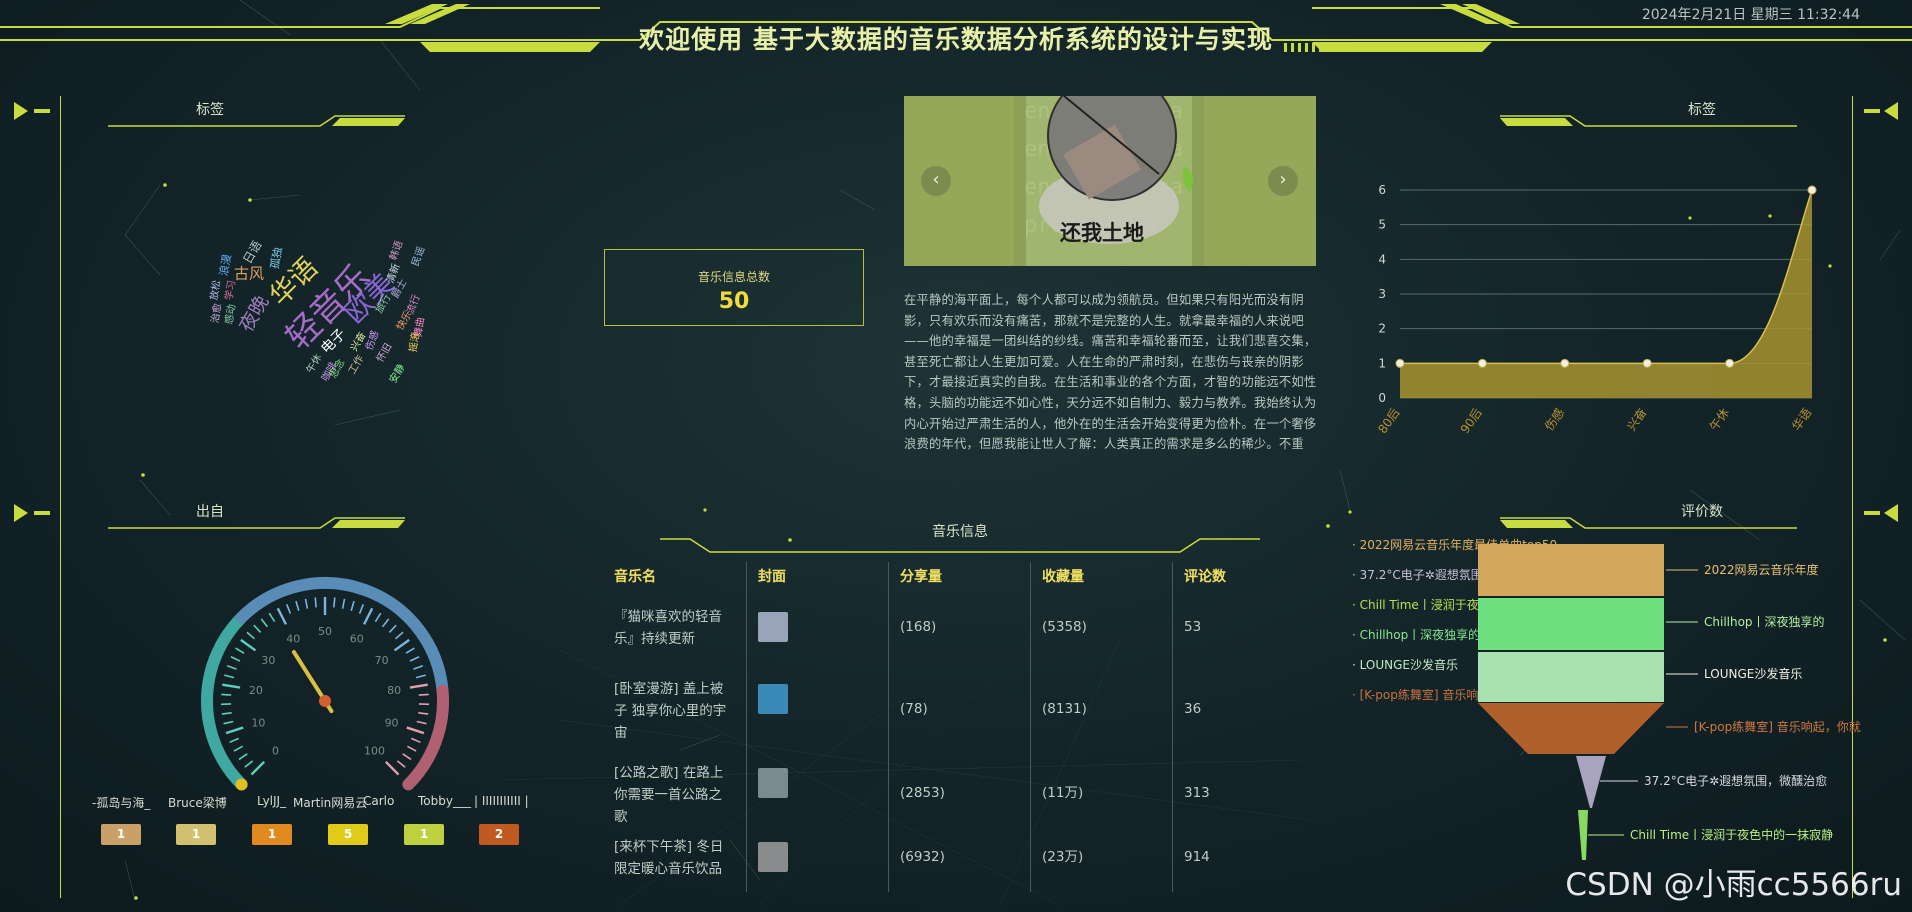 This screenshot has width=1912, height=912. What do you see at coordinates (272, 801) in the screenshot?
I see `origin-name: LylJJ_` at bounding box center [272, 801].